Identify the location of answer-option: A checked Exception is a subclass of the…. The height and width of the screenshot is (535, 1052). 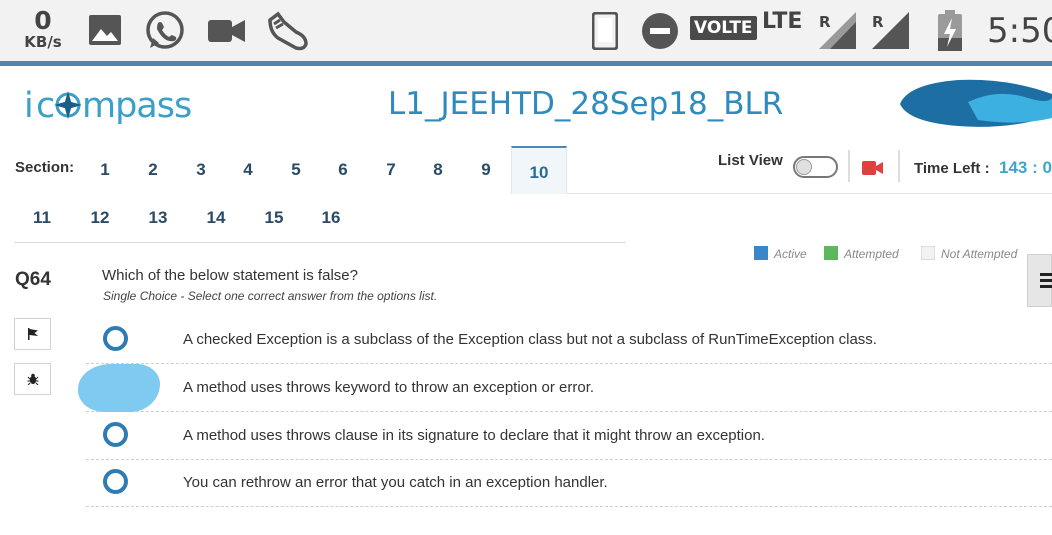
(569, 340).